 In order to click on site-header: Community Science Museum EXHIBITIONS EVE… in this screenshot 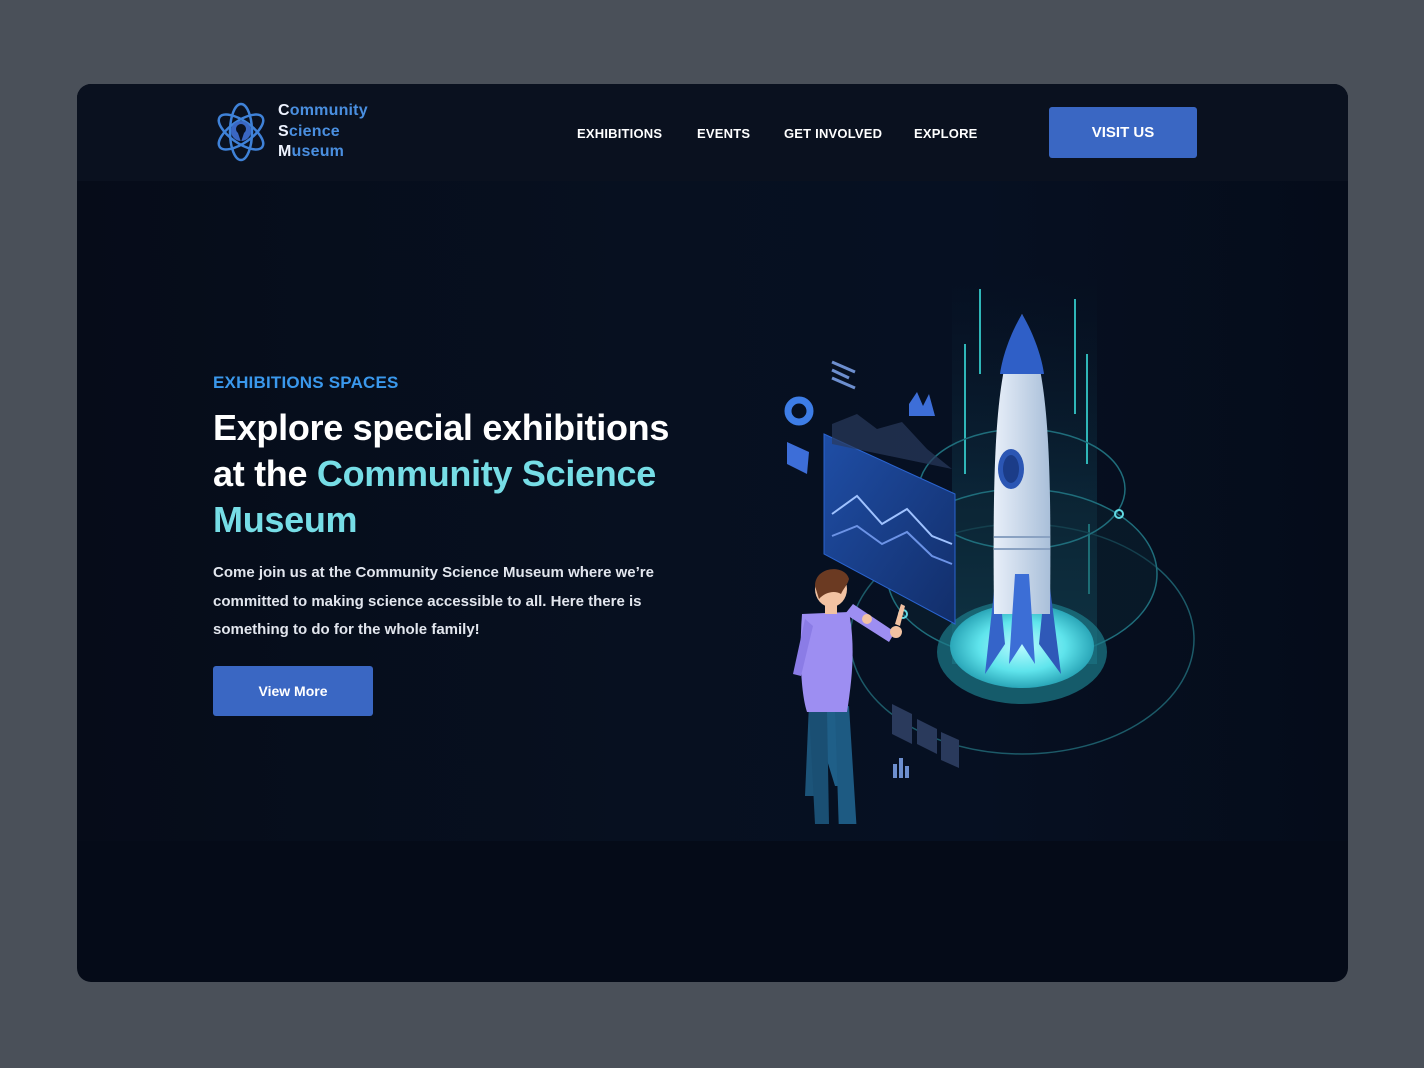, I will do `click(712, 132)`.